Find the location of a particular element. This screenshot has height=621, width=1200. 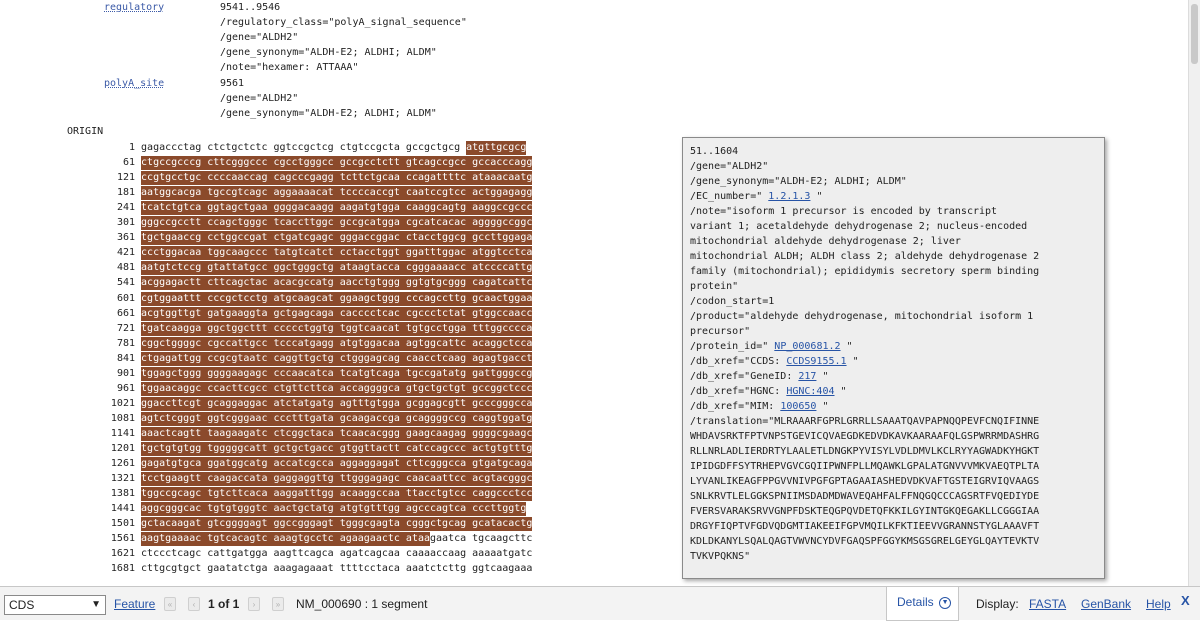

record-info: NM_000690 : 1 segment is located at coordinates (362, 604).